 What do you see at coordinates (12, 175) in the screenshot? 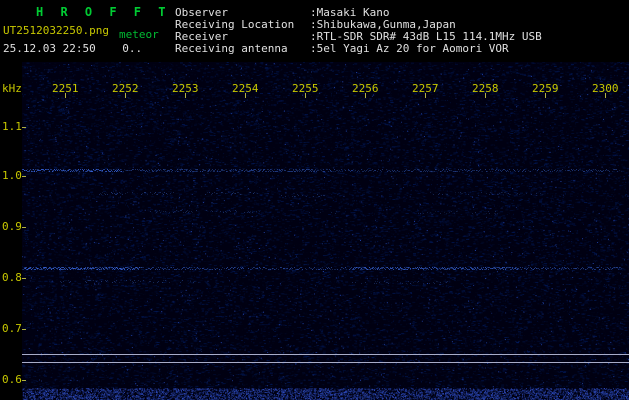
I see `y-tick-label: 1.0` at bounding box center [12, 175].